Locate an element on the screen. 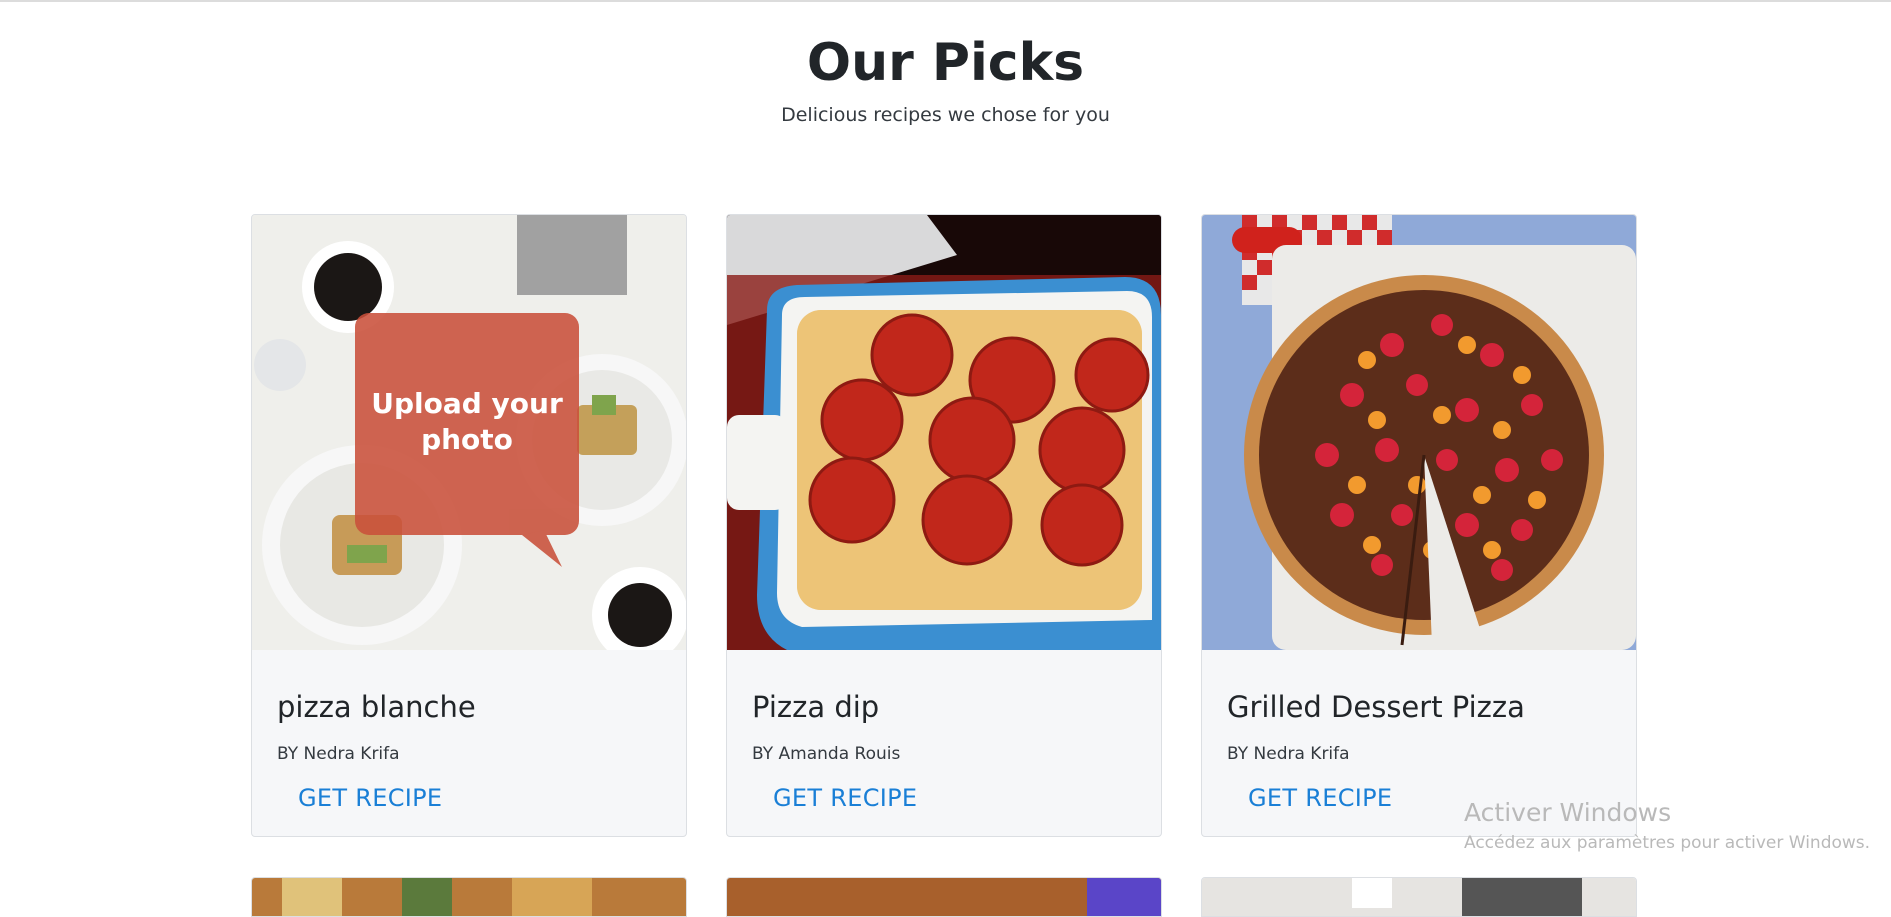 Image resolution: width=1891 pixels, height=917 pixels. page-title: Our Picks is located at coordinates (945, 63).